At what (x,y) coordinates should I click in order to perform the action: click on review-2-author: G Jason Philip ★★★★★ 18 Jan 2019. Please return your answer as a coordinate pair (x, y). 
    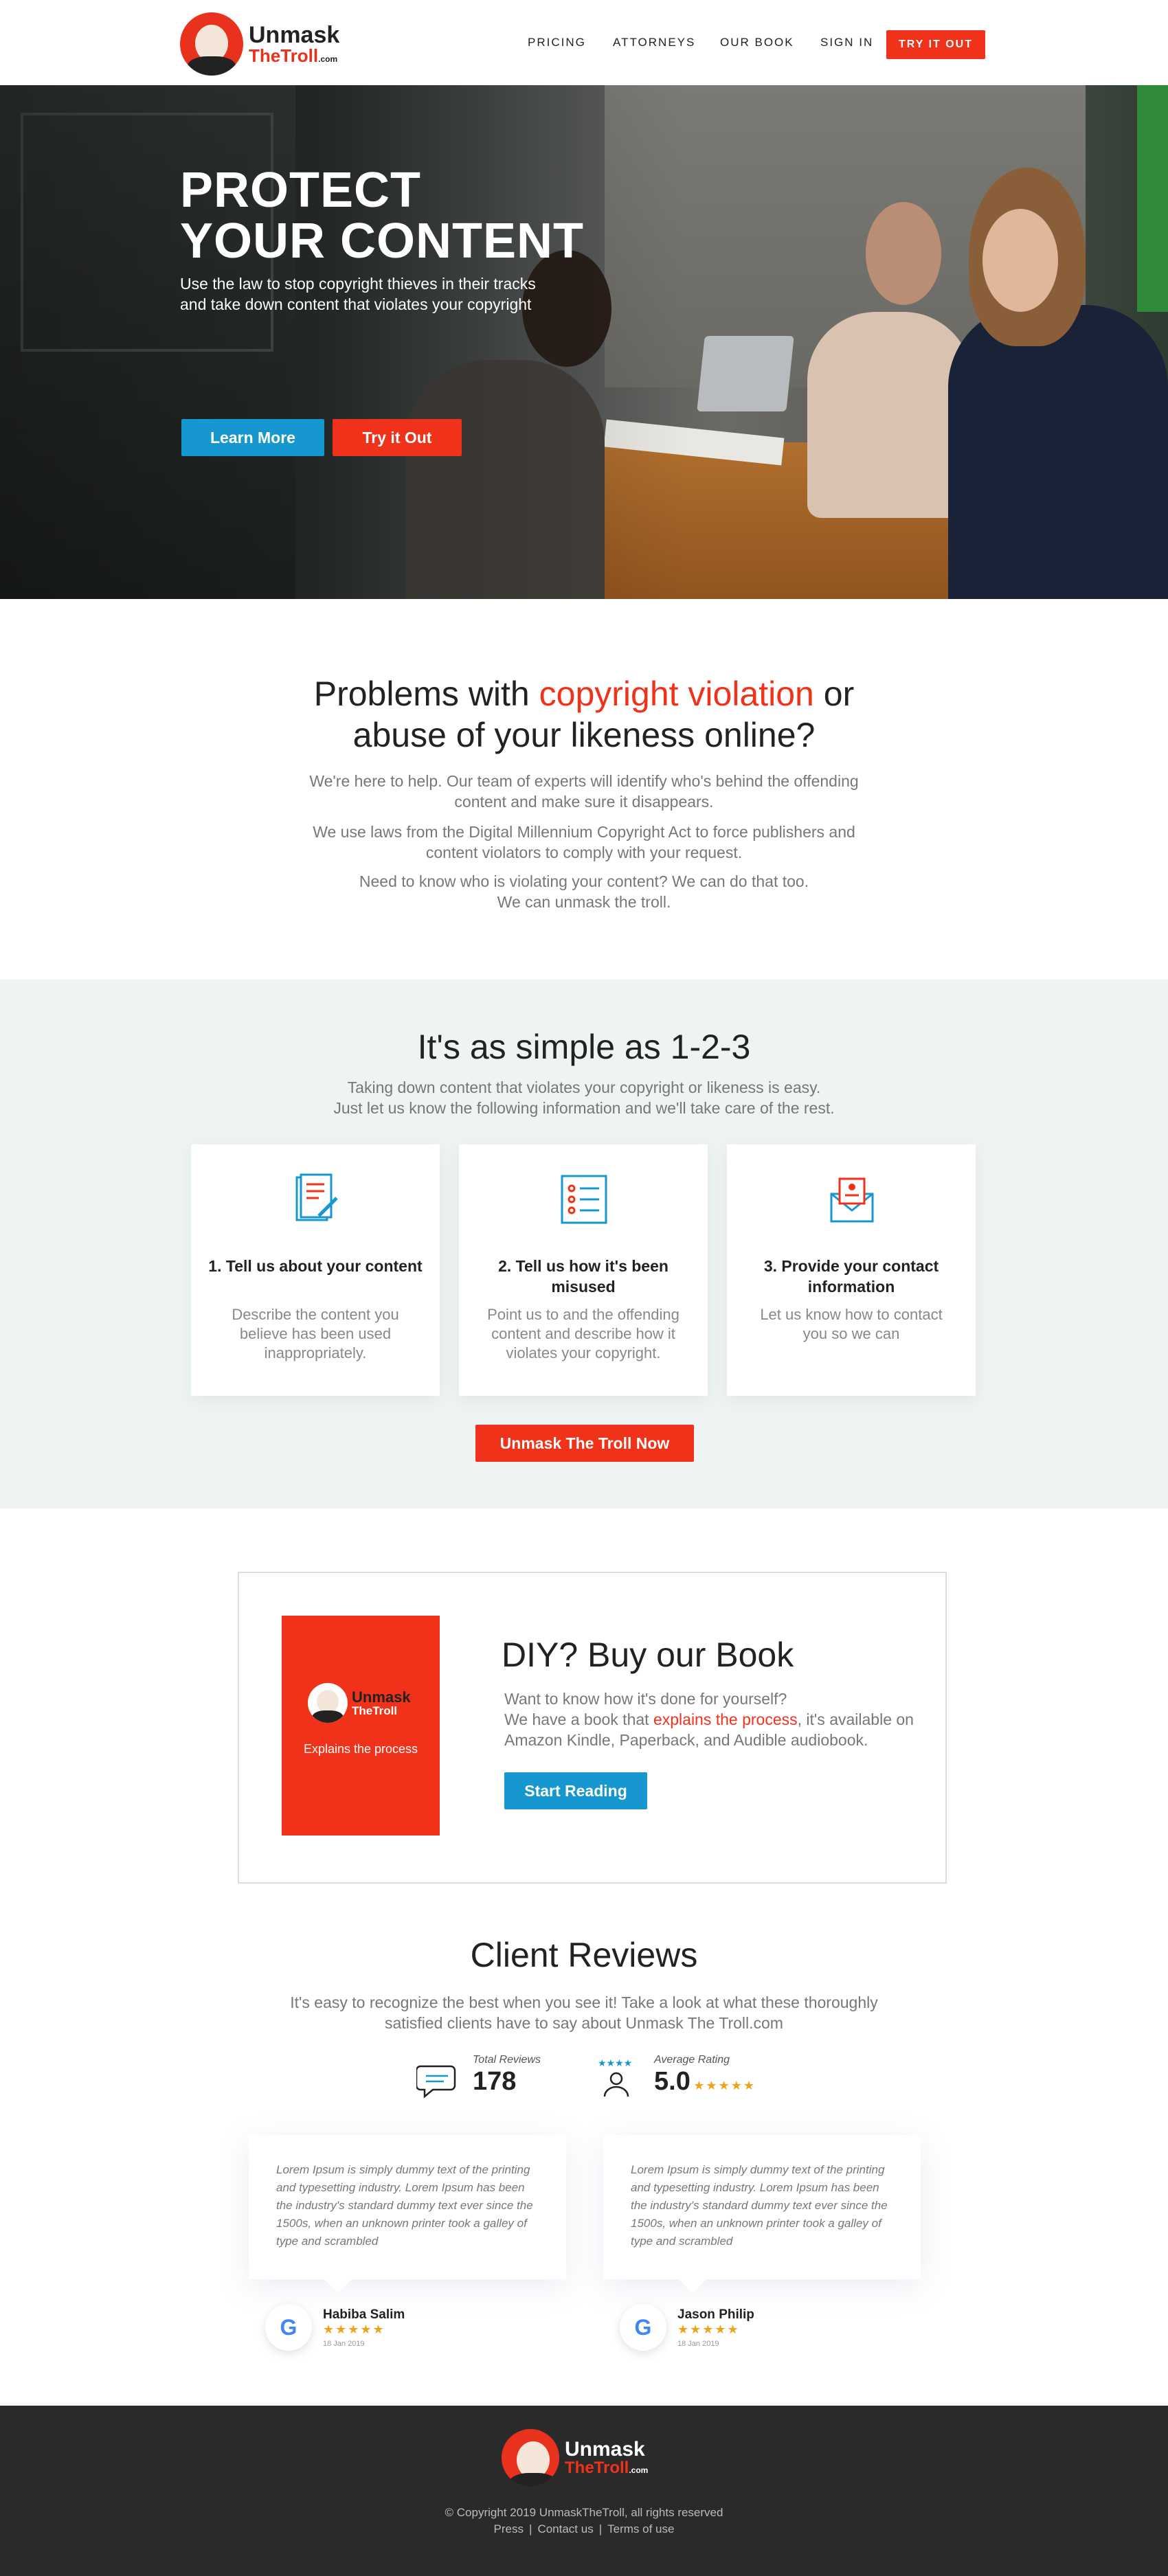
    Looking at the image, I should click on (687, 2327).